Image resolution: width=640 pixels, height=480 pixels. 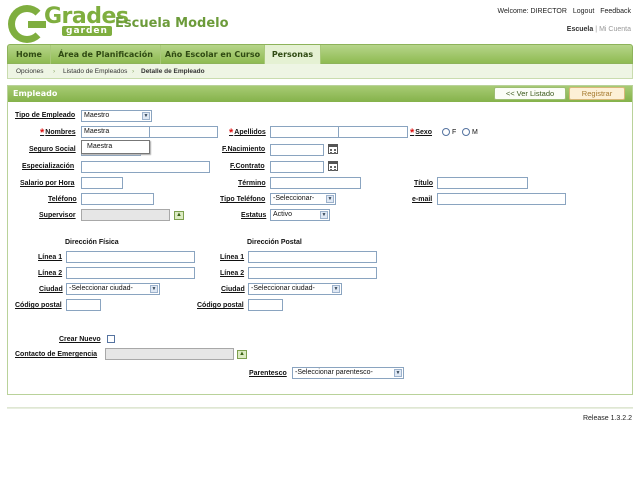 I want to click on postal-linea2-label: Línea 2, so click(x=232, y=273).